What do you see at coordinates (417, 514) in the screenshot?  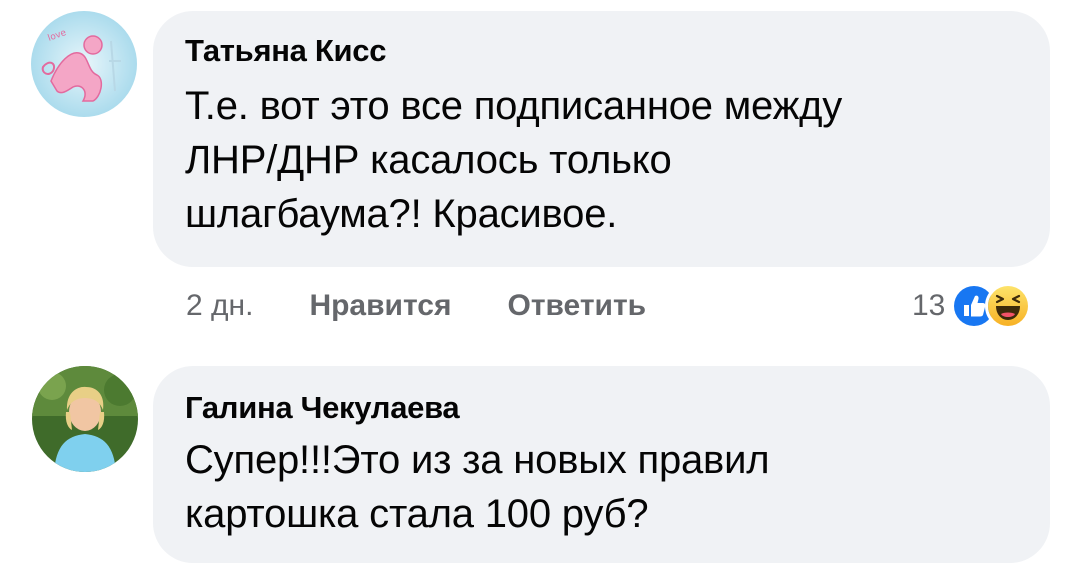 I see `comment-text-line: картошка стала 100 руб?` at bounding box center [417, 514].